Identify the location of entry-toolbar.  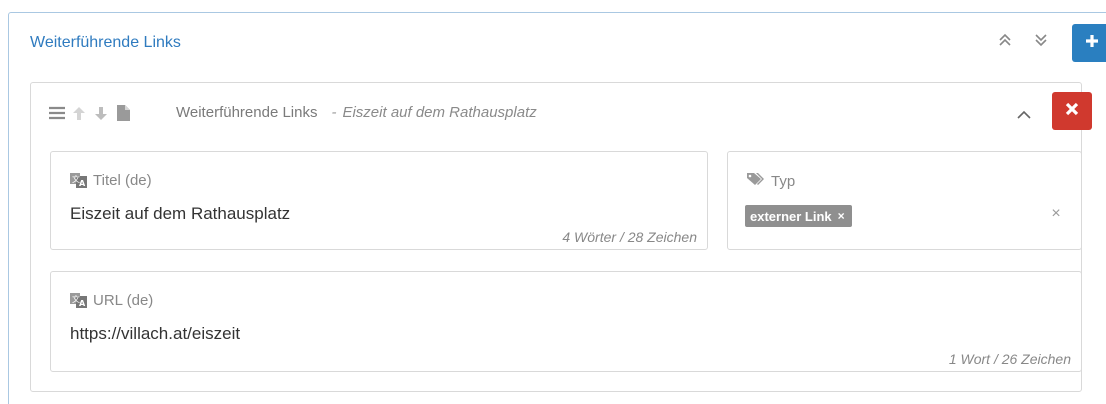
(90, 113).